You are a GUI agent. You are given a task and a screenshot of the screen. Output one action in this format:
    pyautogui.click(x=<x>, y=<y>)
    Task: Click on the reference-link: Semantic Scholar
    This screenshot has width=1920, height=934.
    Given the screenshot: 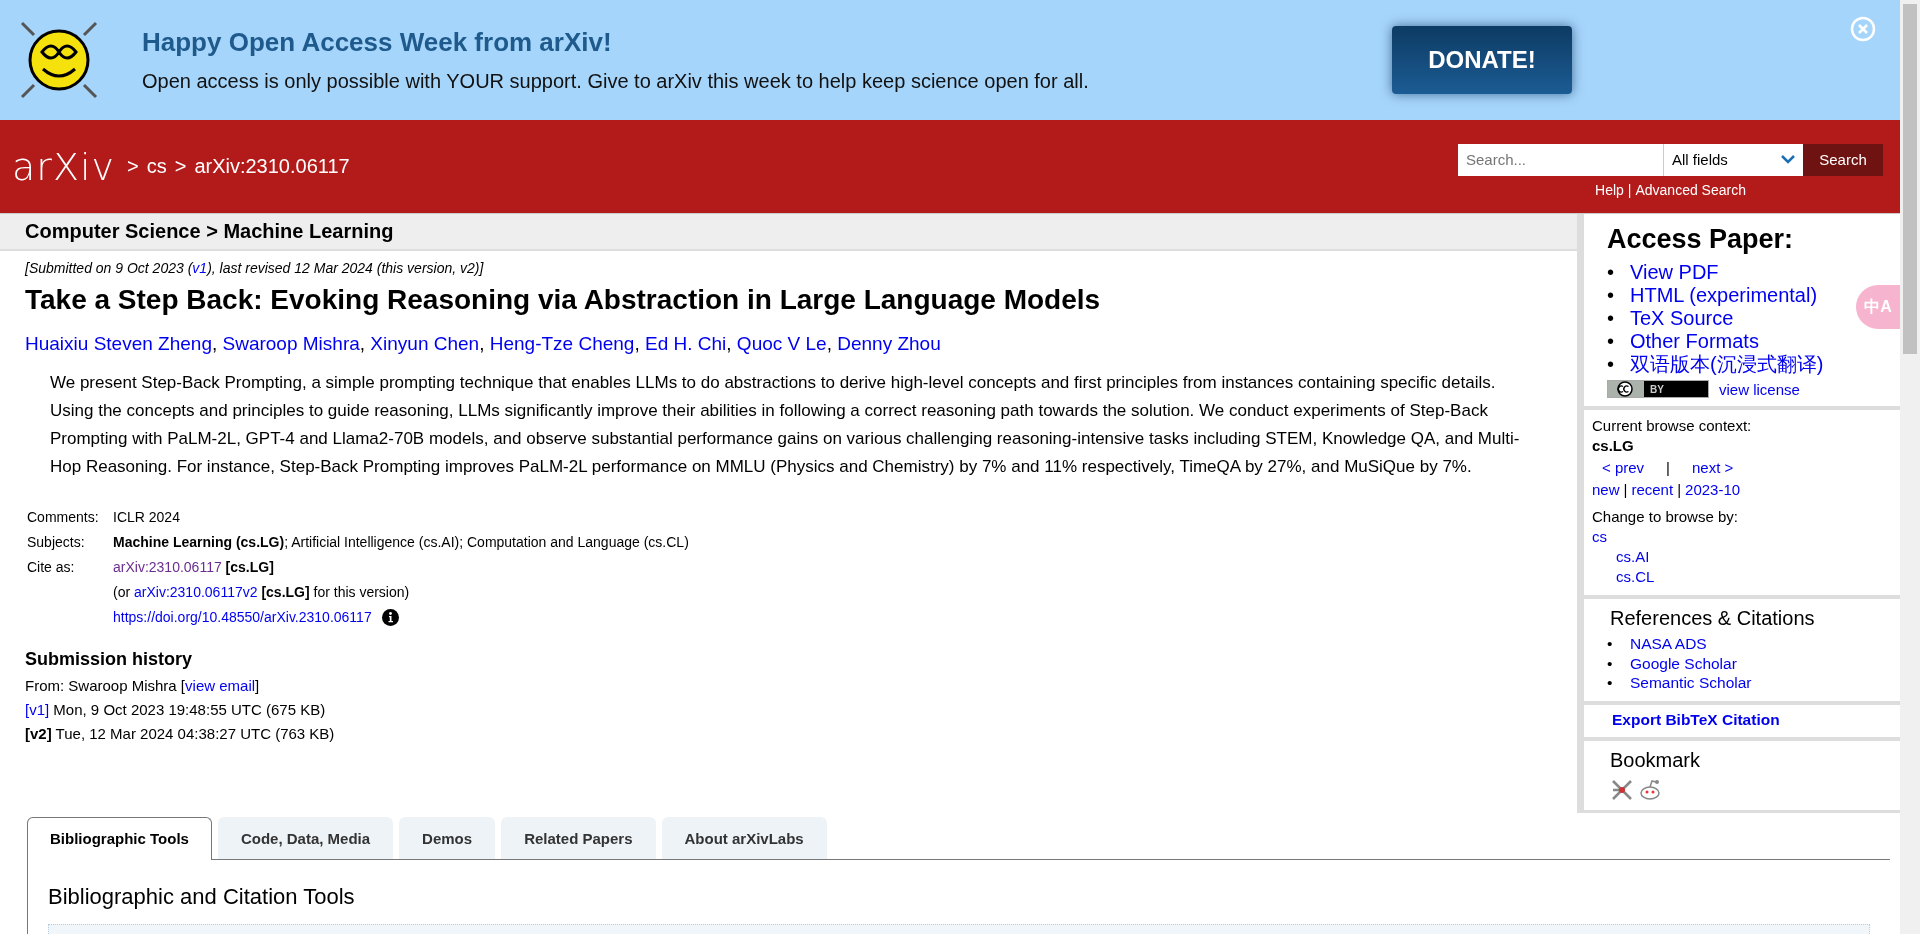 What is the action you would take?
    pyautogui.click(x=1691, y=683)
    